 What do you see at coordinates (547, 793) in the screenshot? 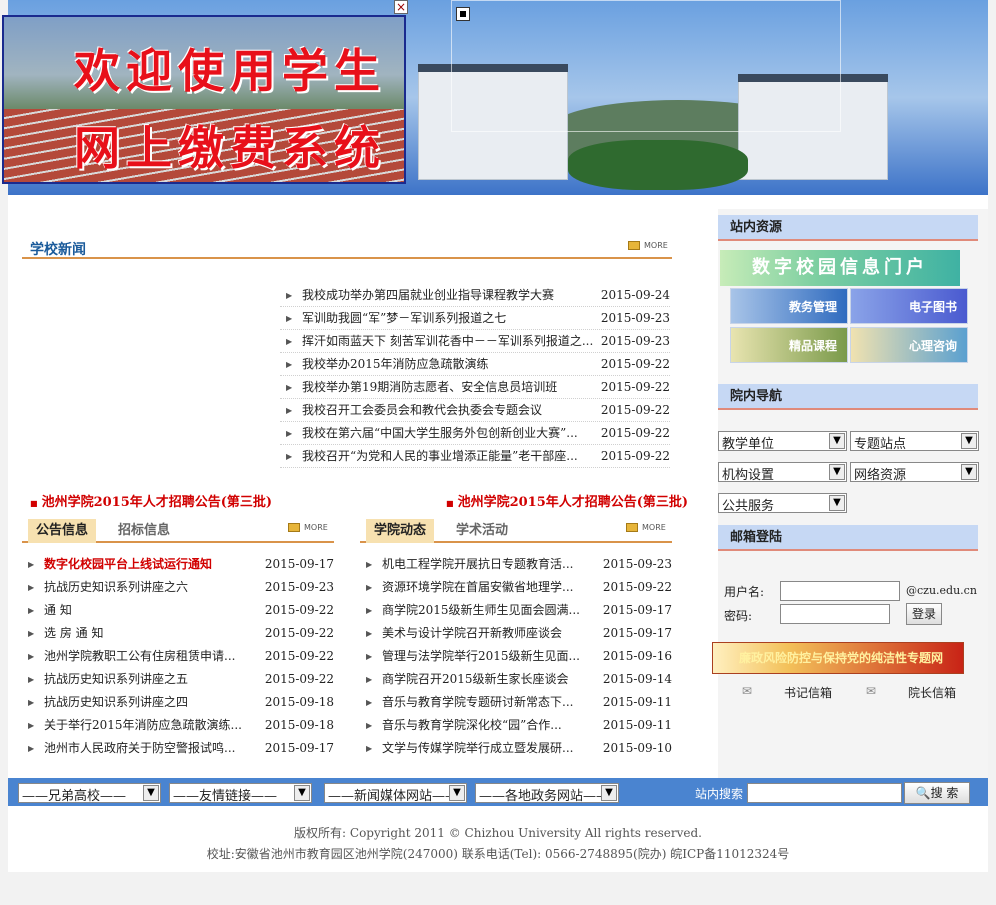
I see `select-gov-sites: ——各地政务网站—— ▼` at bounding box center [547, 793].